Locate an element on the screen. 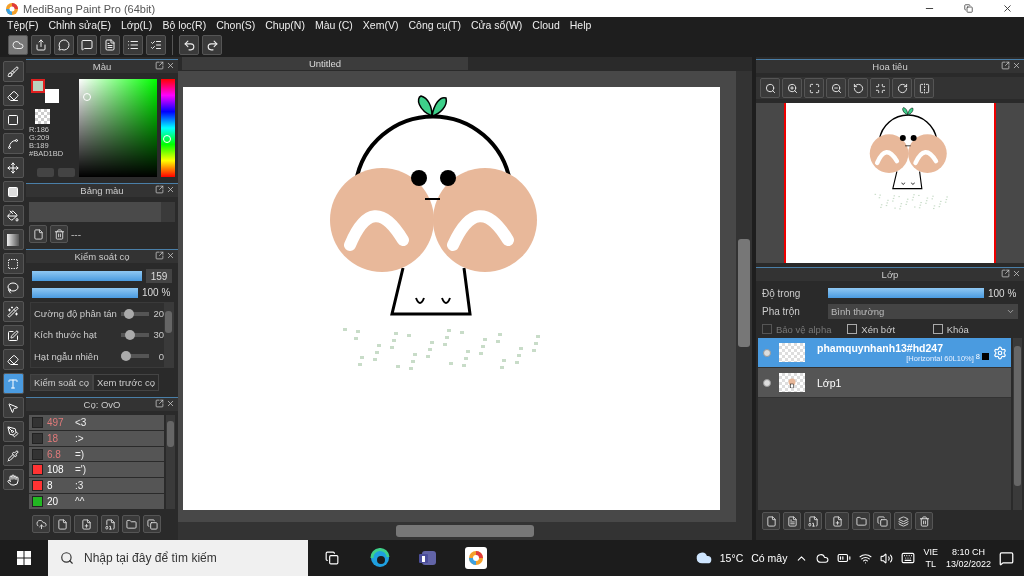  rectangle-tool is located at coordinates (13, 119).